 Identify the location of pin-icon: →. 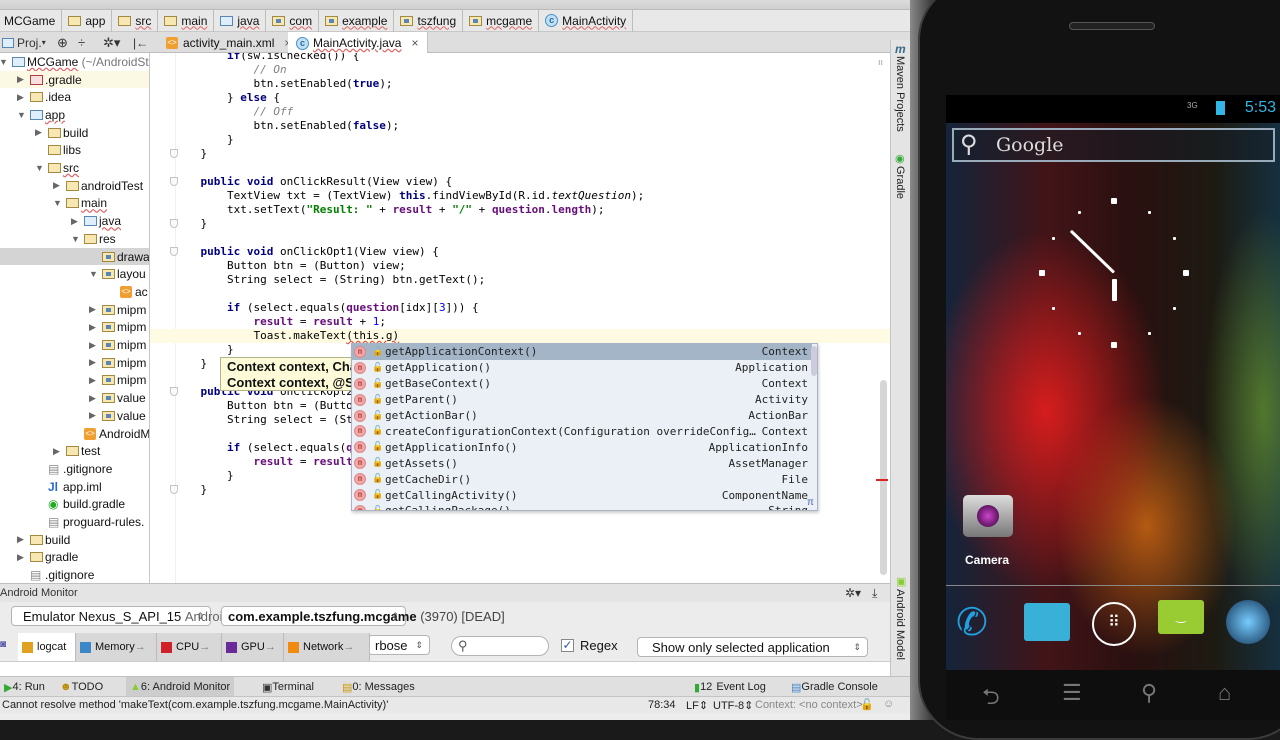
(270, 647).